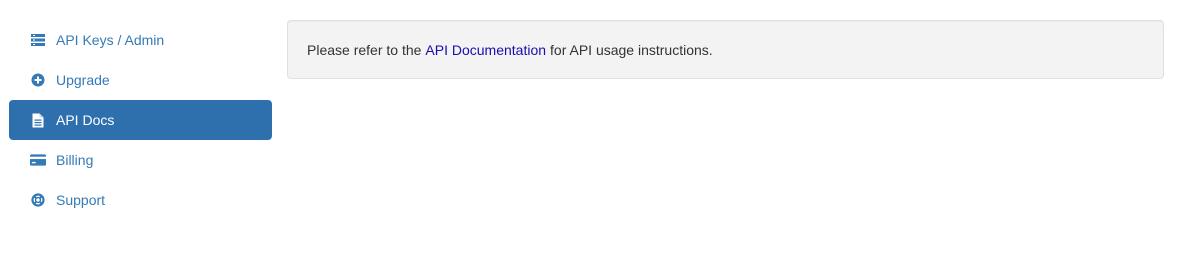 This screenshot has height=256, width=1201. Describe the element at coordinates (75, 160) in the screenshot. I see `sidebar-item-label: Billing` at that location.